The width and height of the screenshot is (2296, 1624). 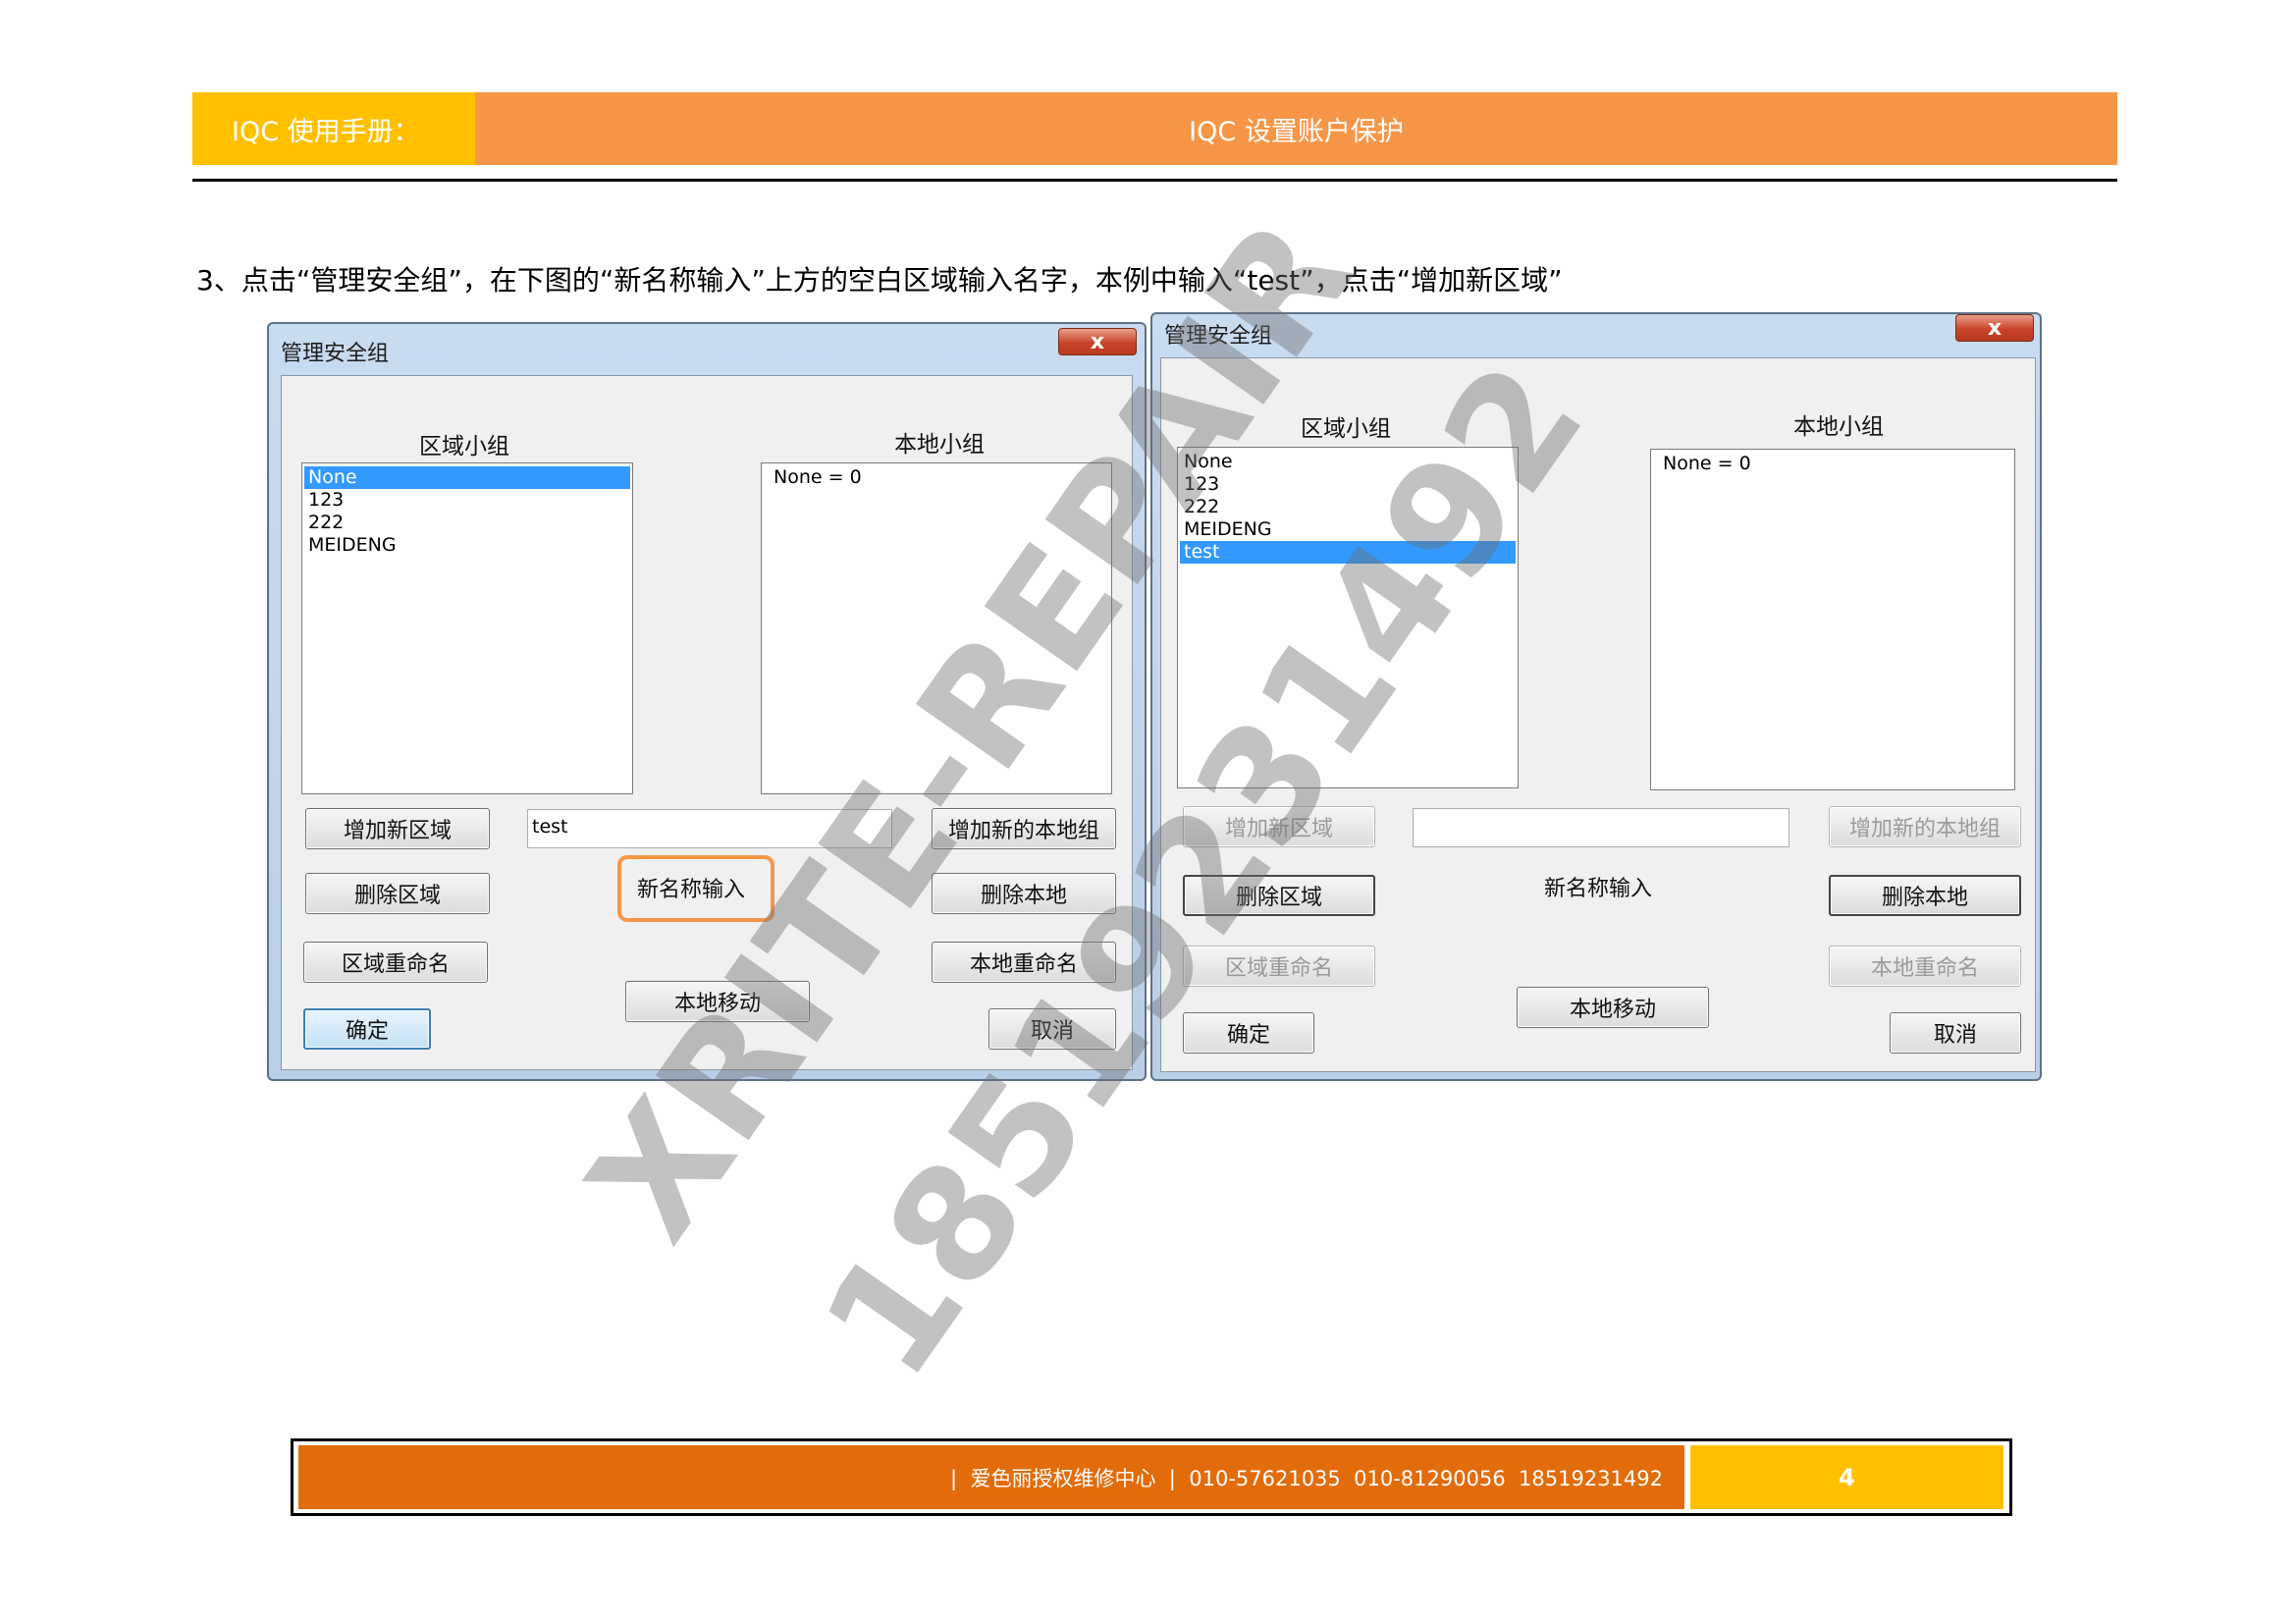 I want to click on header-divider, so click(x=1154, y=180).